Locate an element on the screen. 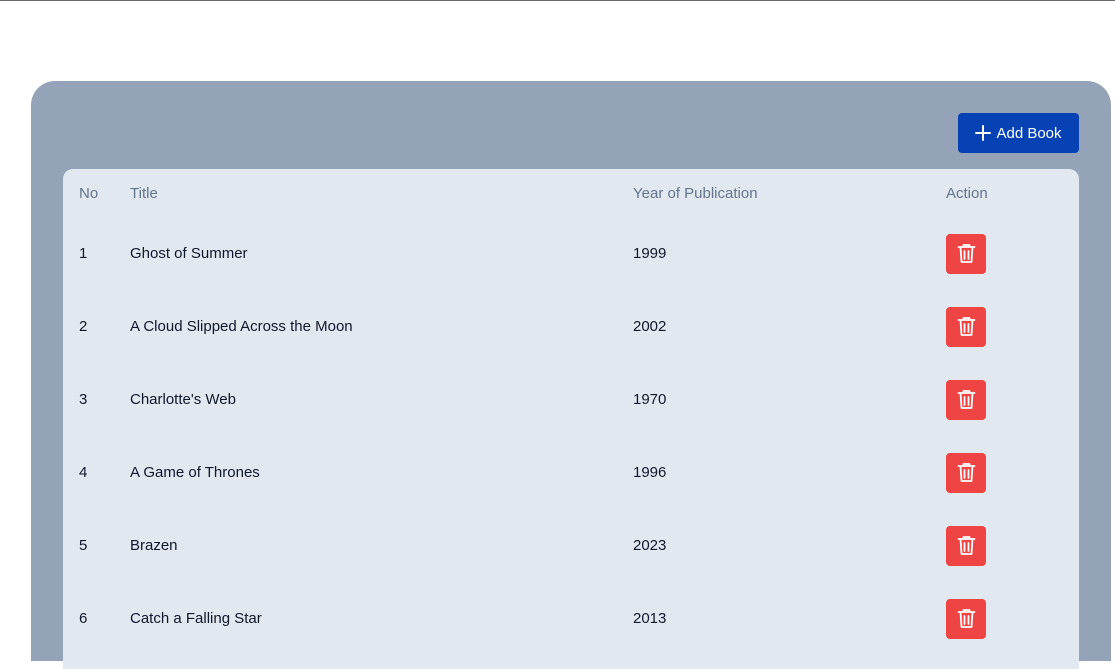 The image size is (1115, 669). book-year: 2002 is located at coordinates (650, 326).